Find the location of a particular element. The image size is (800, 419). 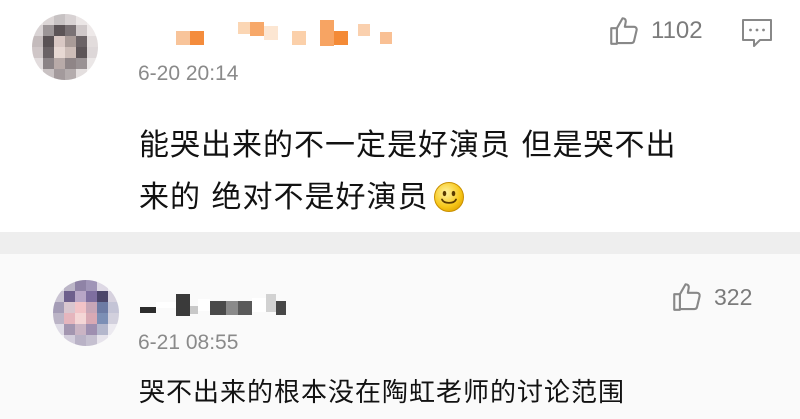

comment-text-line-1: 哭不出来的根本没在陶虹老师的讨论范围 is located at coordinates (382, 393).